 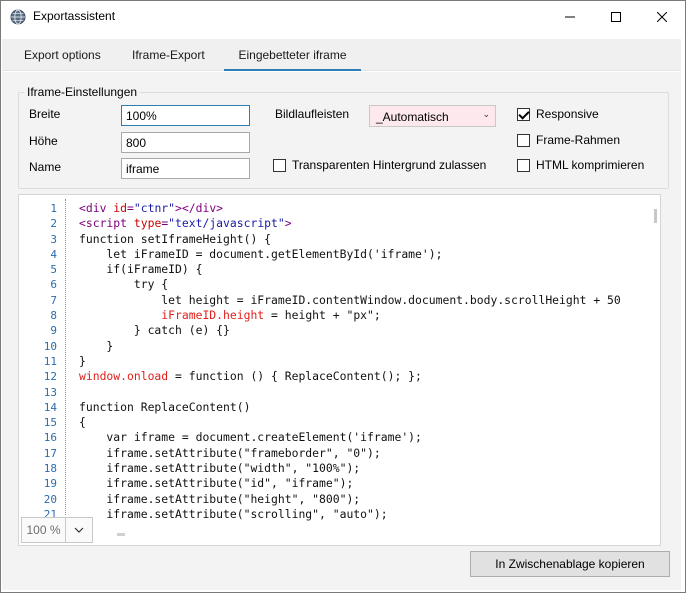 What do you see at coordinates (364, 499) in the screenshot?
I see `code-line: iframe.setAttribute("height", "800");` at bounding box center [364, 499].